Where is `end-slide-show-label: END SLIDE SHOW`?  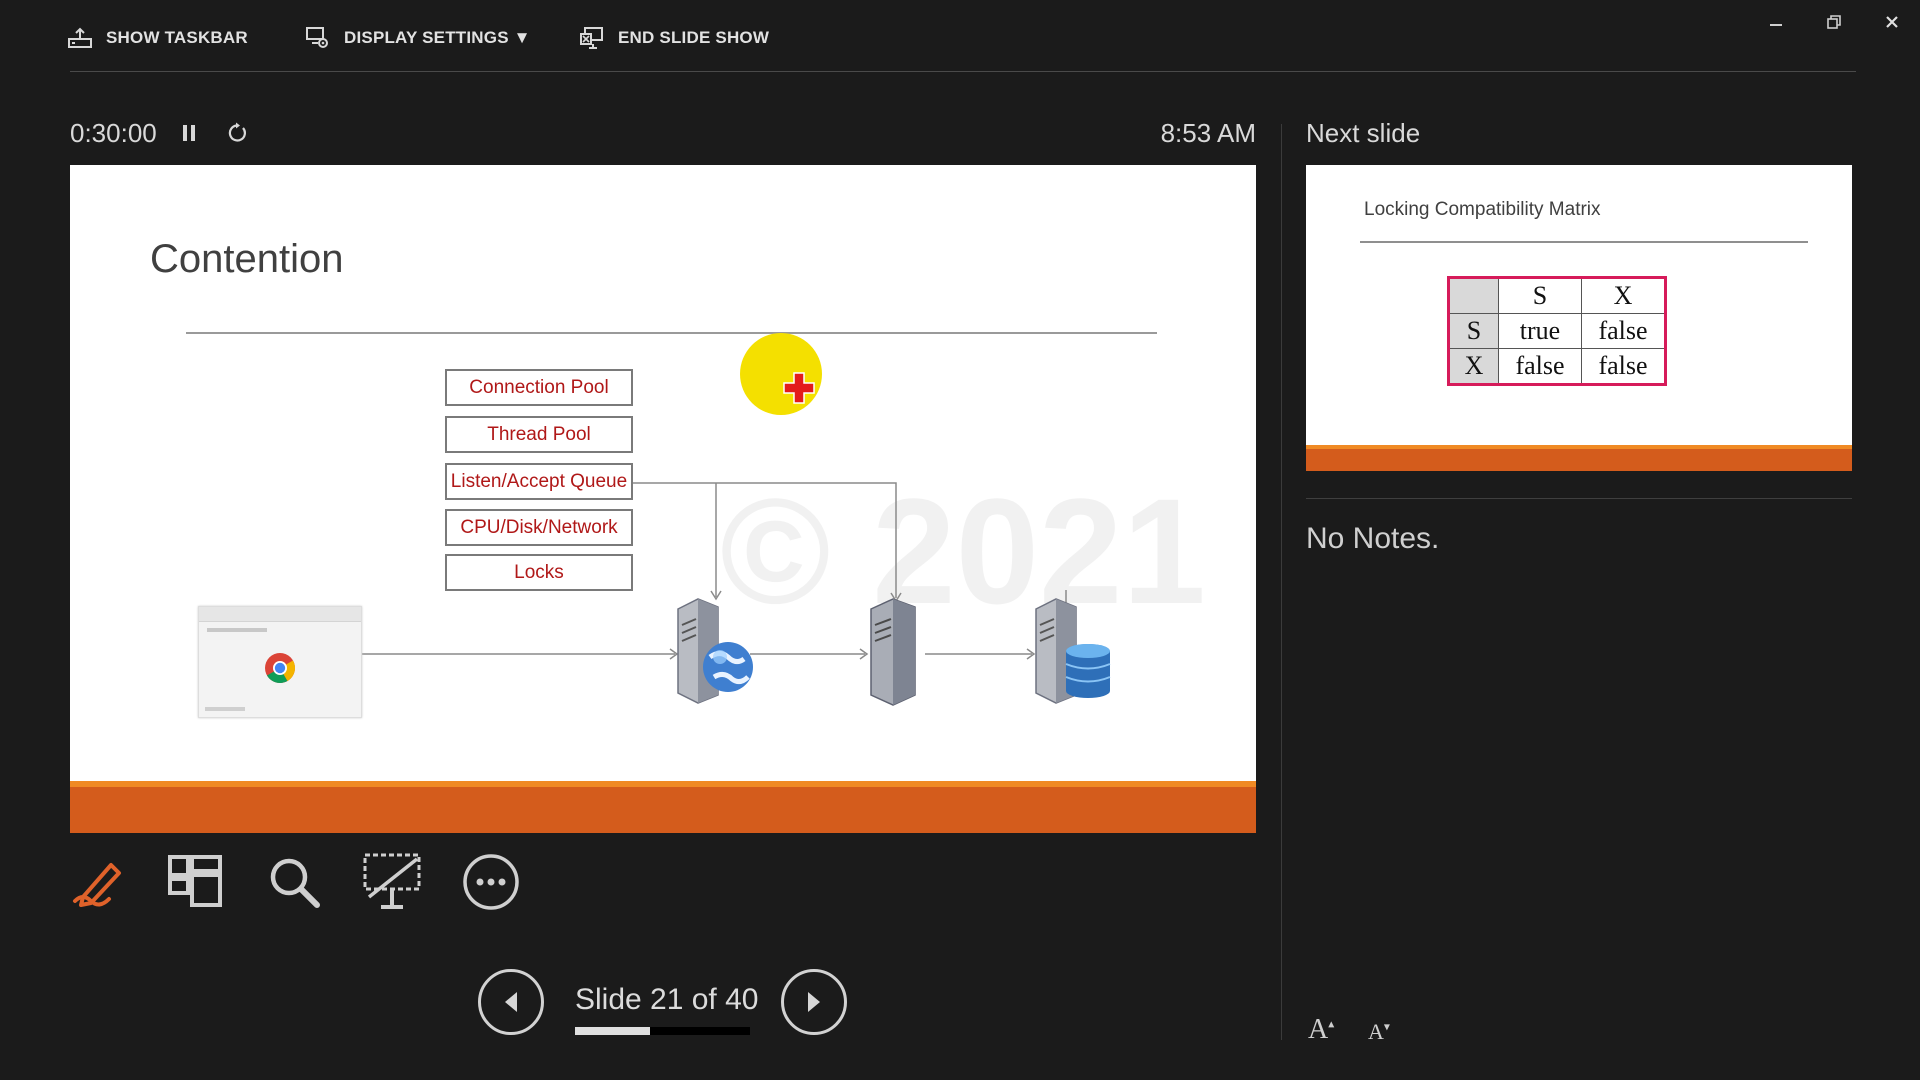 end-slide-show-label: END SLIDE SHOW is located at coordinates (694, 37).